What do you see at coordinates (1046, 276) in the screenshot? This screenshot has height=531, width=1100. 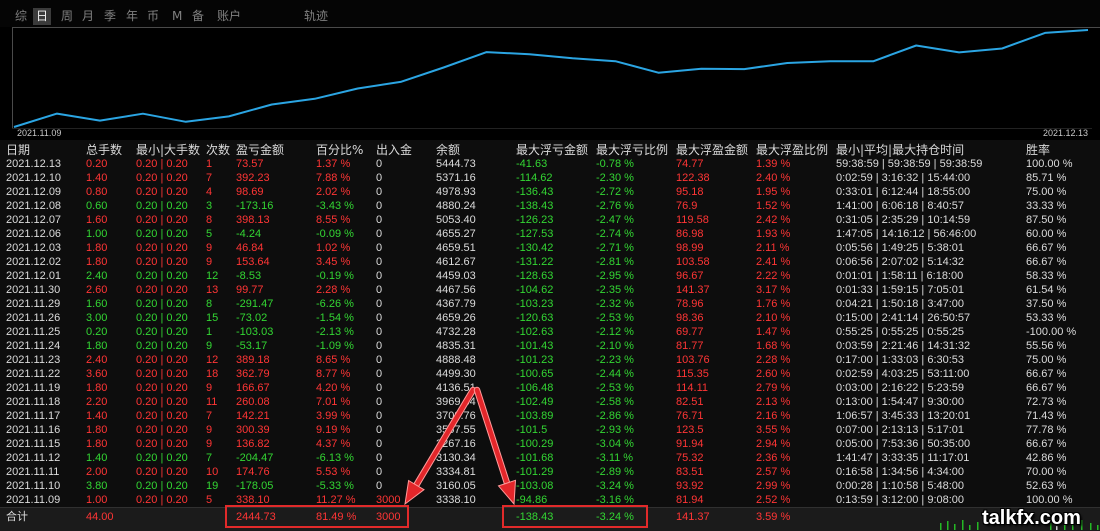 I see `cell-win-rate: 58.33 %` at bounding box center [1046, 276].